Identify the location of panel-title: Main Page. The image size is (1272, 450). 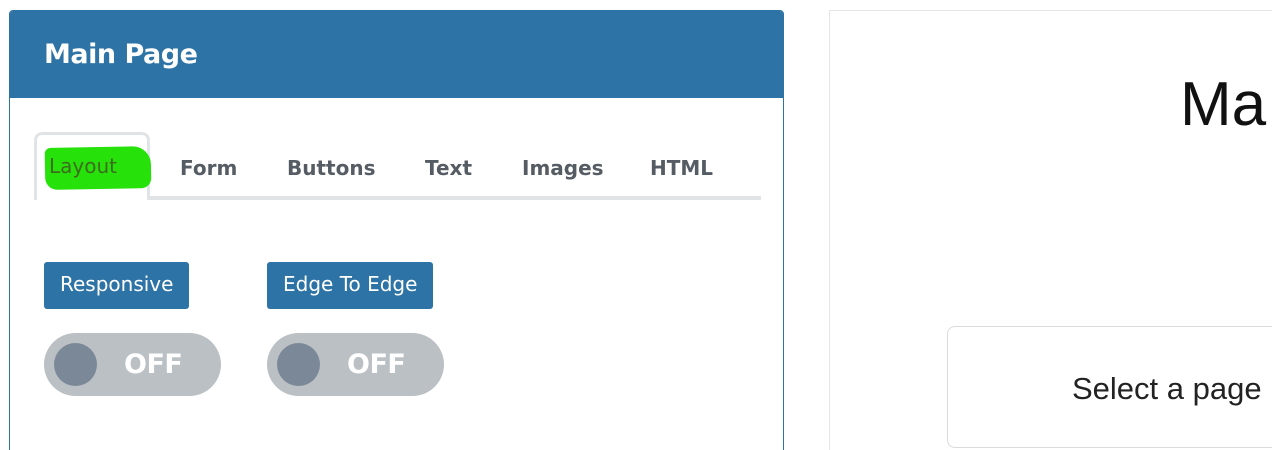
(121, 54).